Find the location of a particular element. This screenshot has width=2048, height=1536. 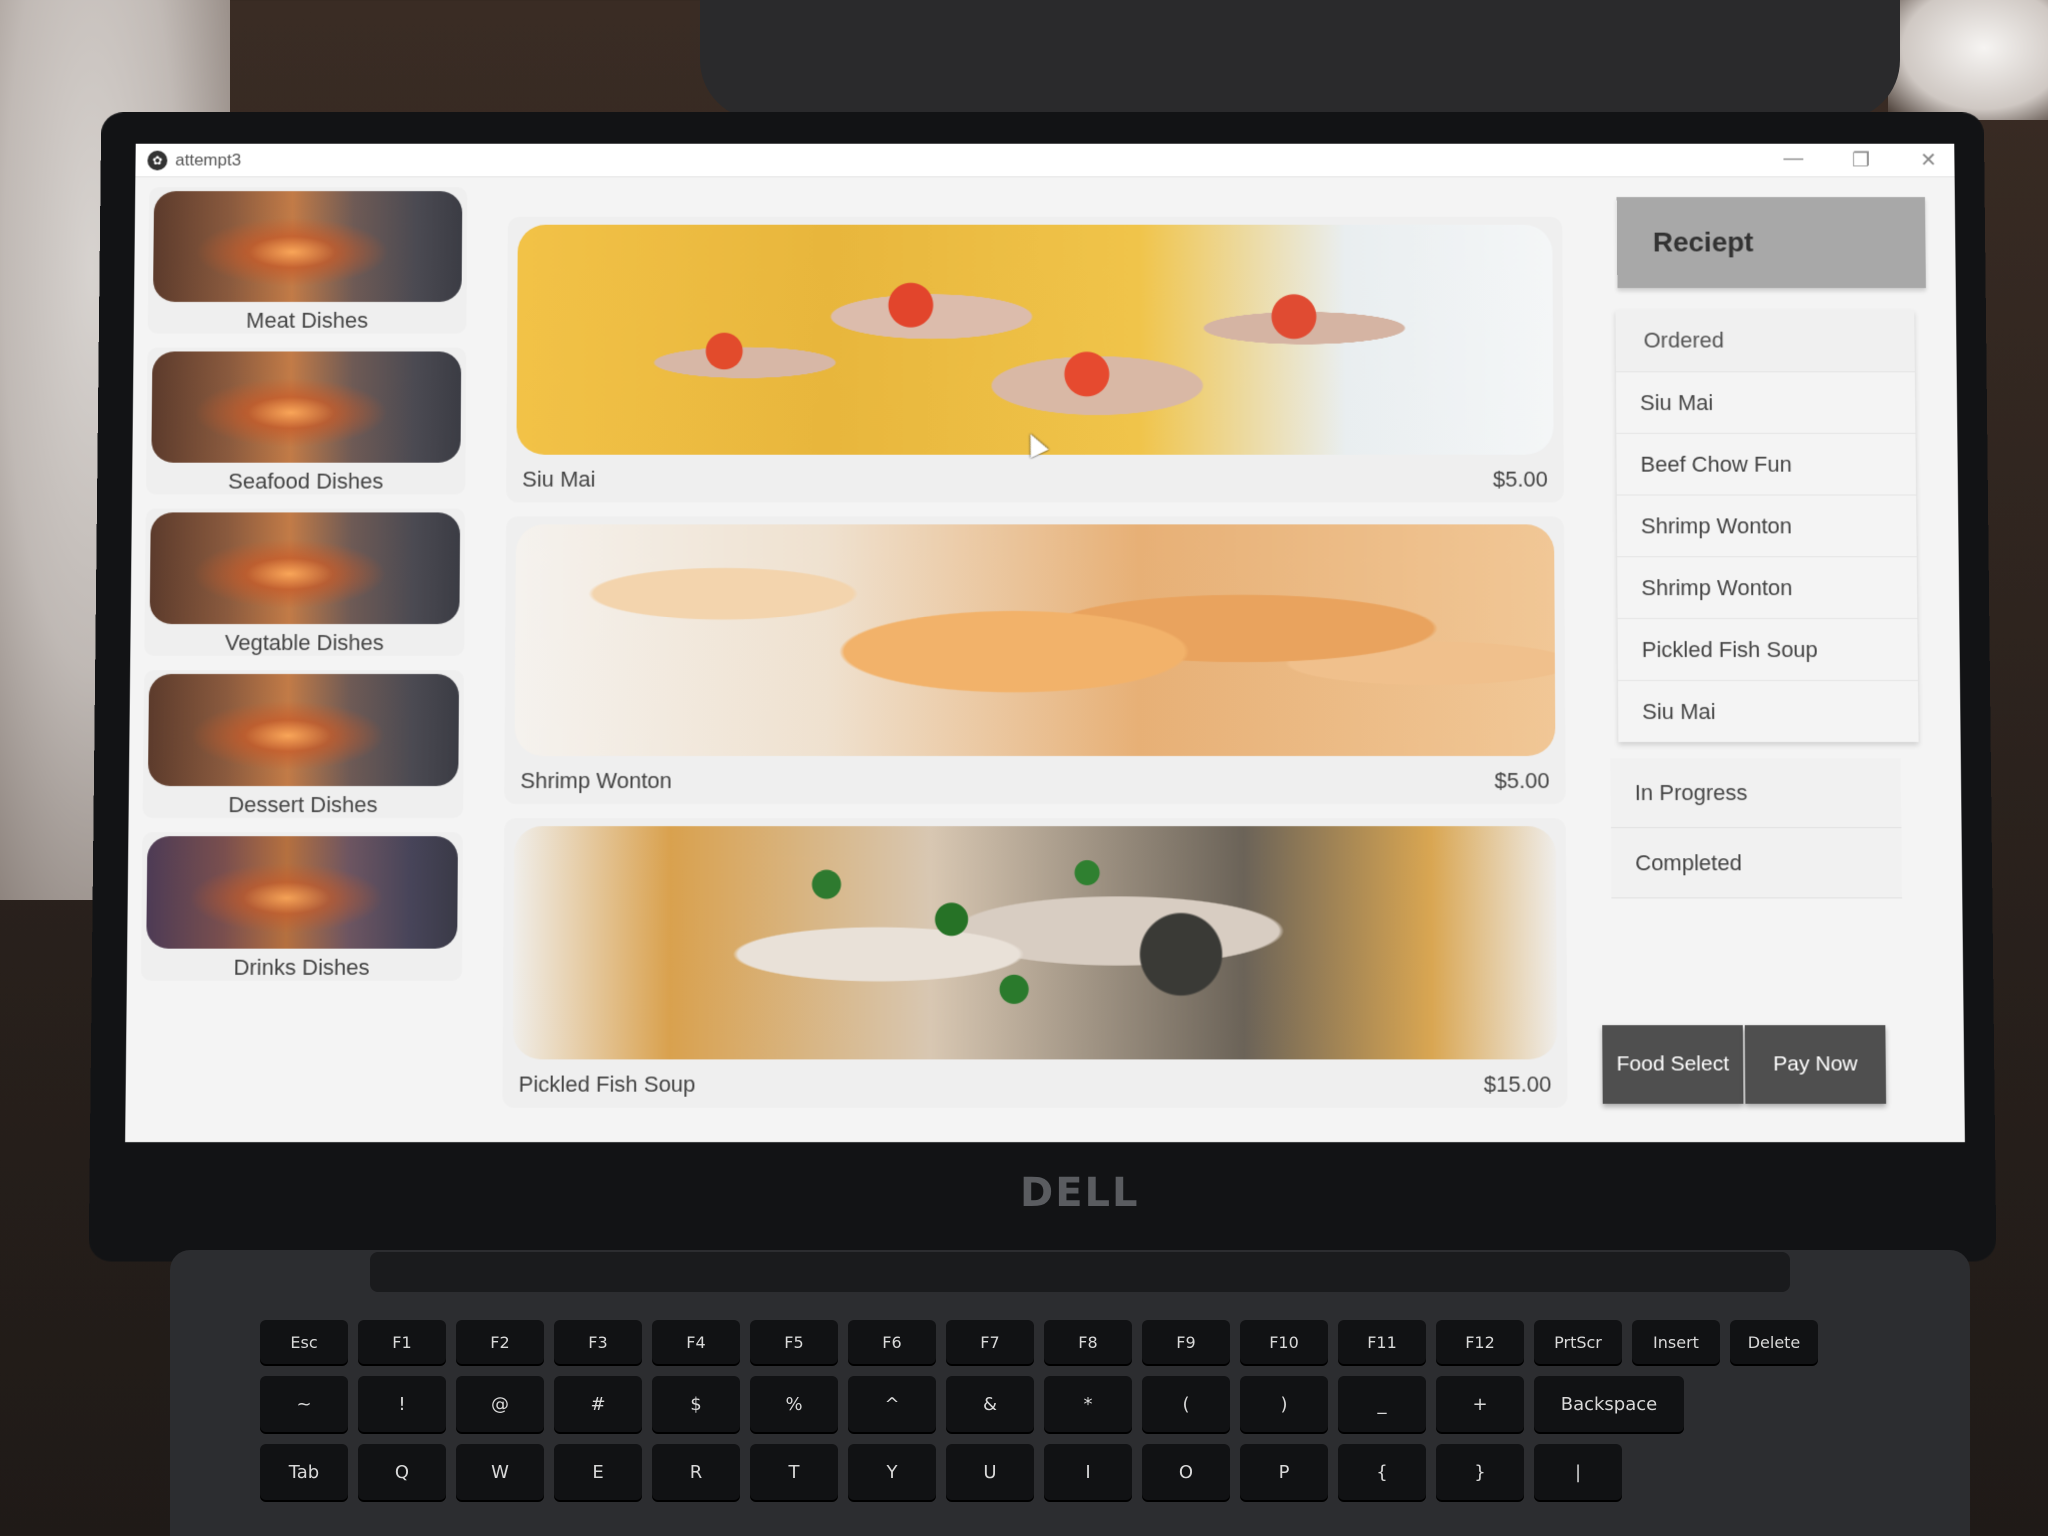

dish-name: Pickled Fish Soup is located at coordinates (607, 1084).